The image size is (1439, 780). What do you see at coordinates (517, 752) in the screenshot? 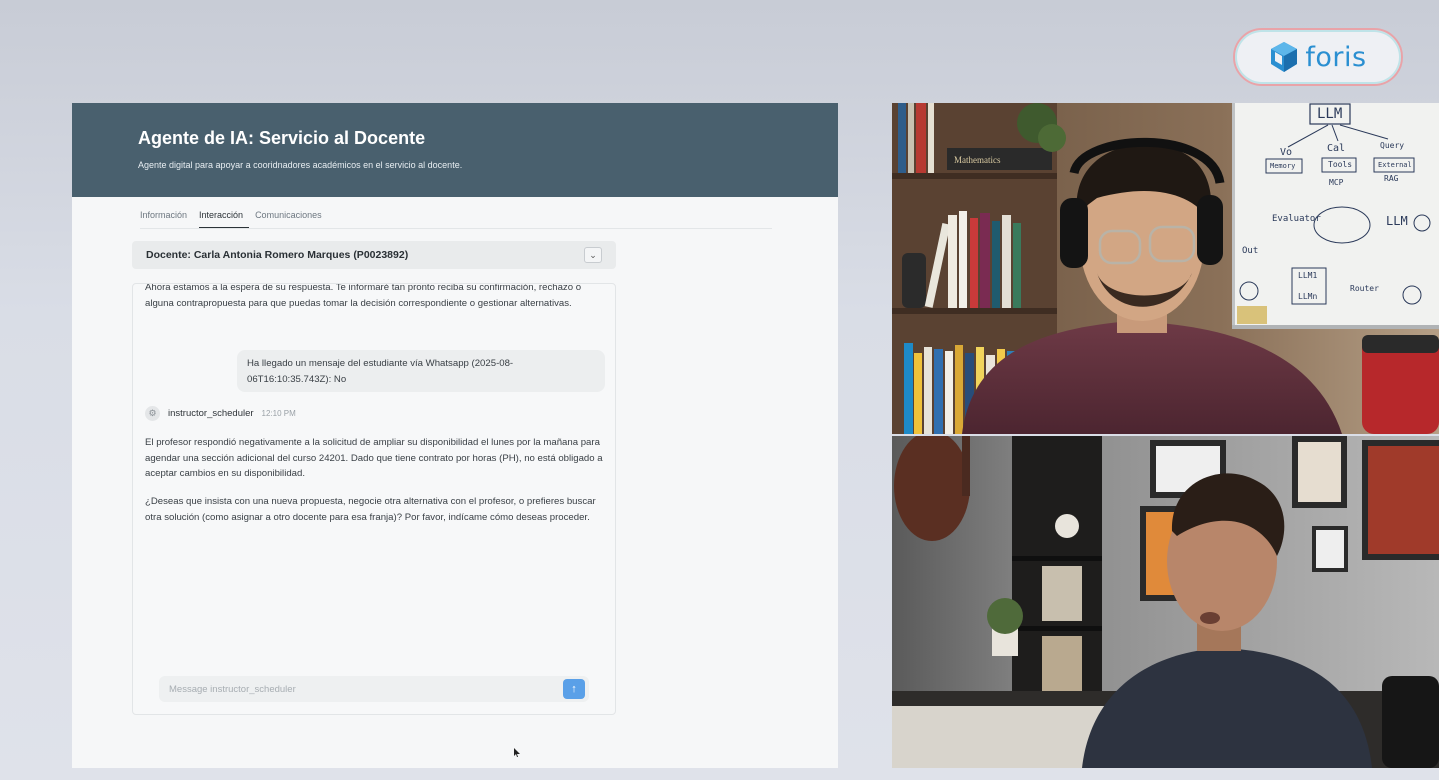
I see `mouse-cursor-icon` at bounding box center [517, 752].